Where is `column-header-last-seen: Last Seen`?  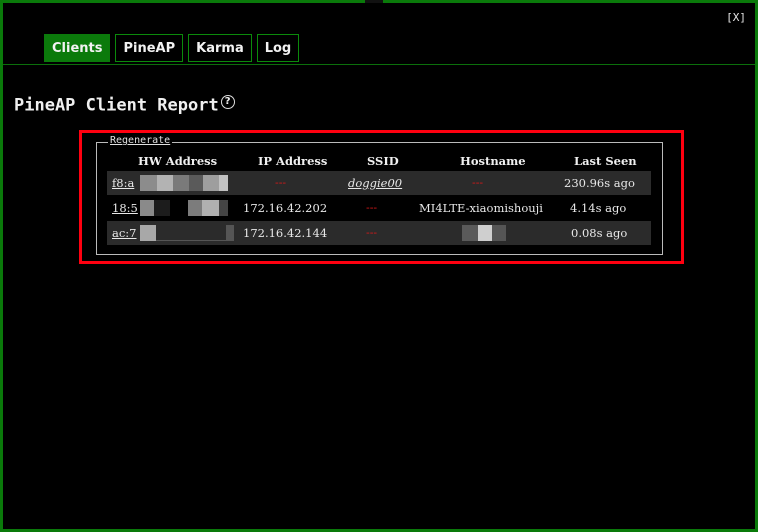 column-header-last-seen: Last Seen is located at coordinates (605, 161).